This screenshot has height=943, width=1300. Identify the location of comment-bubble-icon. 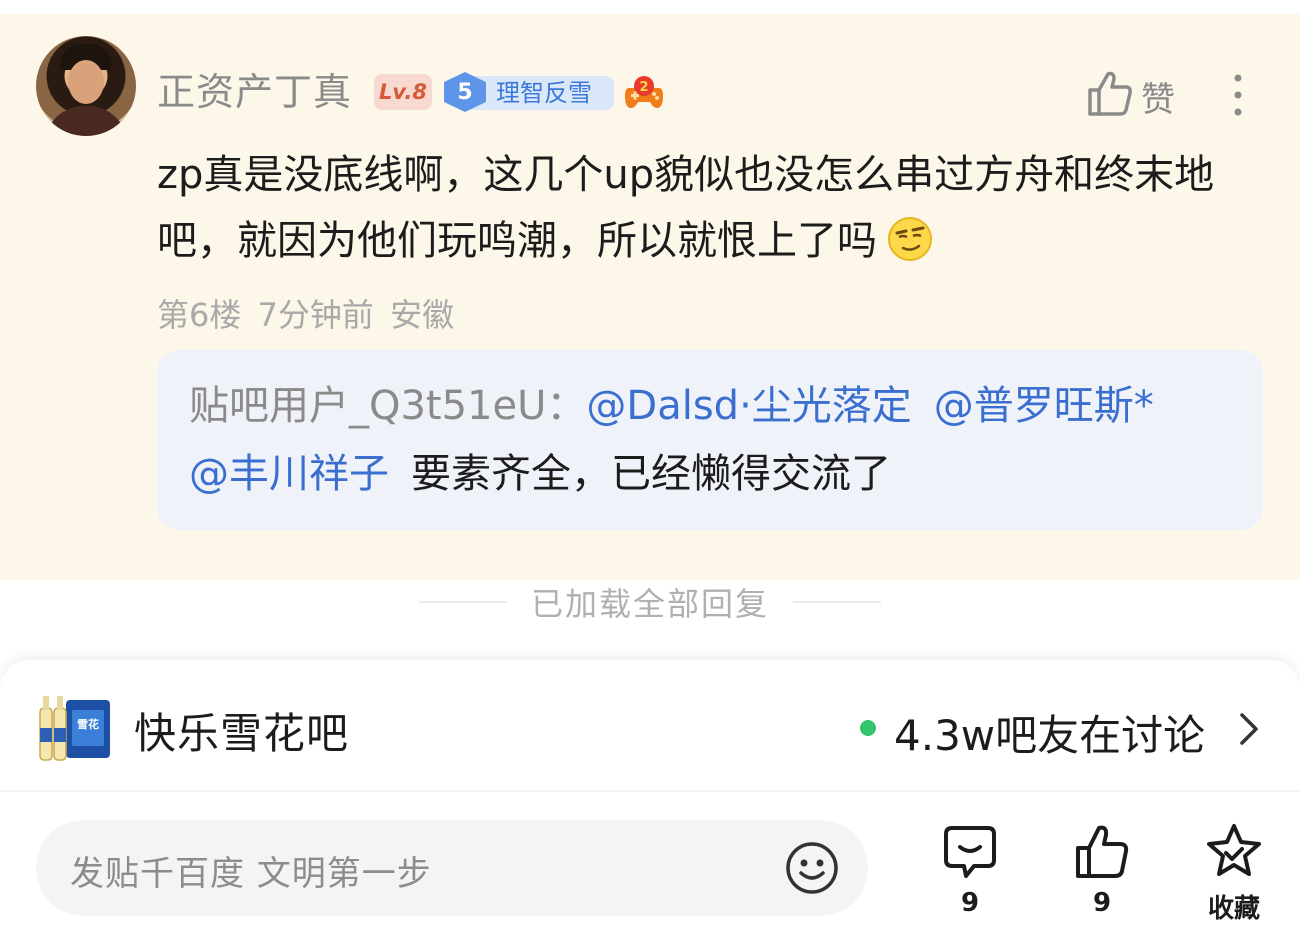
(970, 852).